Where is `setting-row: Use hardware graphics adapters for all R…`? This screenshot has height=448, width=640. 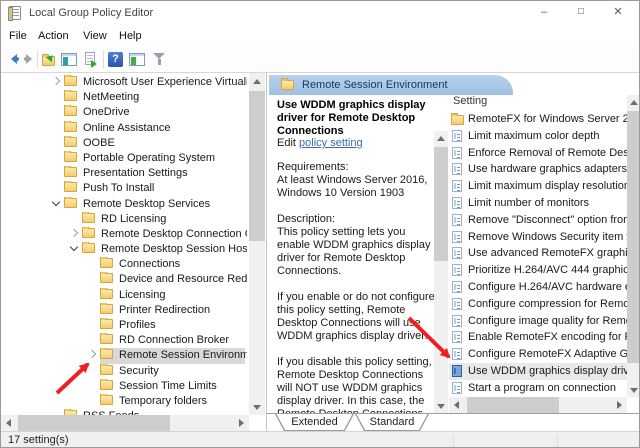
setting-row: Use hardware graphics adapters for all R… is located at coordinates (538, 169).